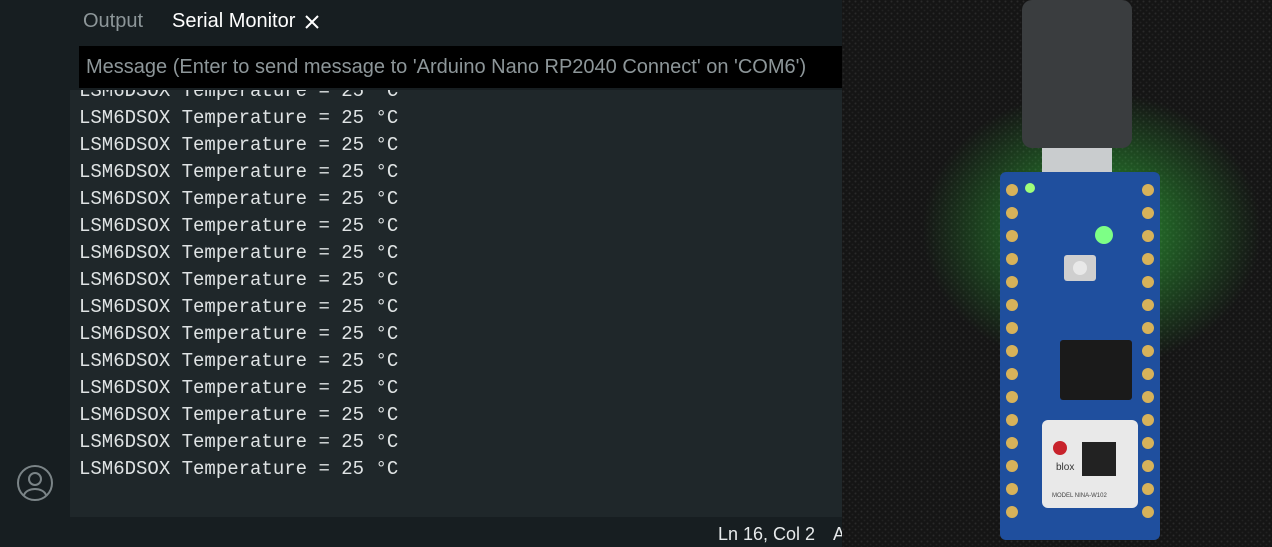 This screenshot has height=547, width=1272. What do you see at coordinates (35, 483) in the screenshot?
I see `account-icon` at bounding box center [35, 483].